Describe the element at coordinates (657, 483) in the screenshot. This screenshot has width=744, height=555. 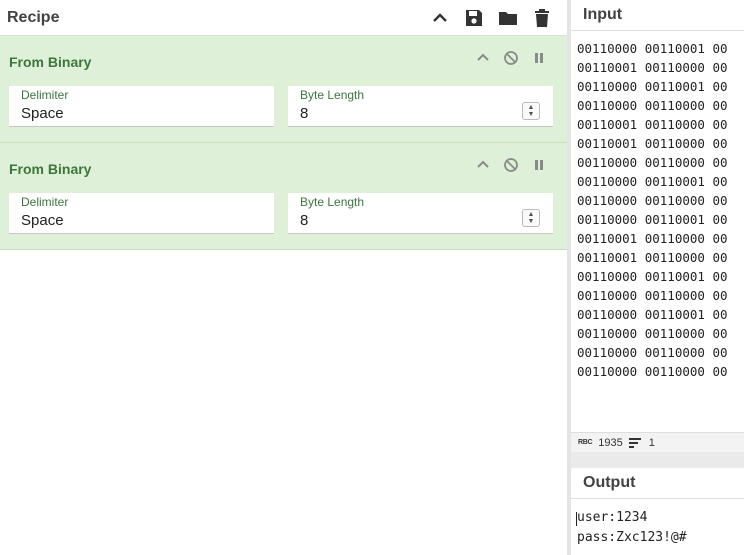
I see `output-header: Output` at that location.